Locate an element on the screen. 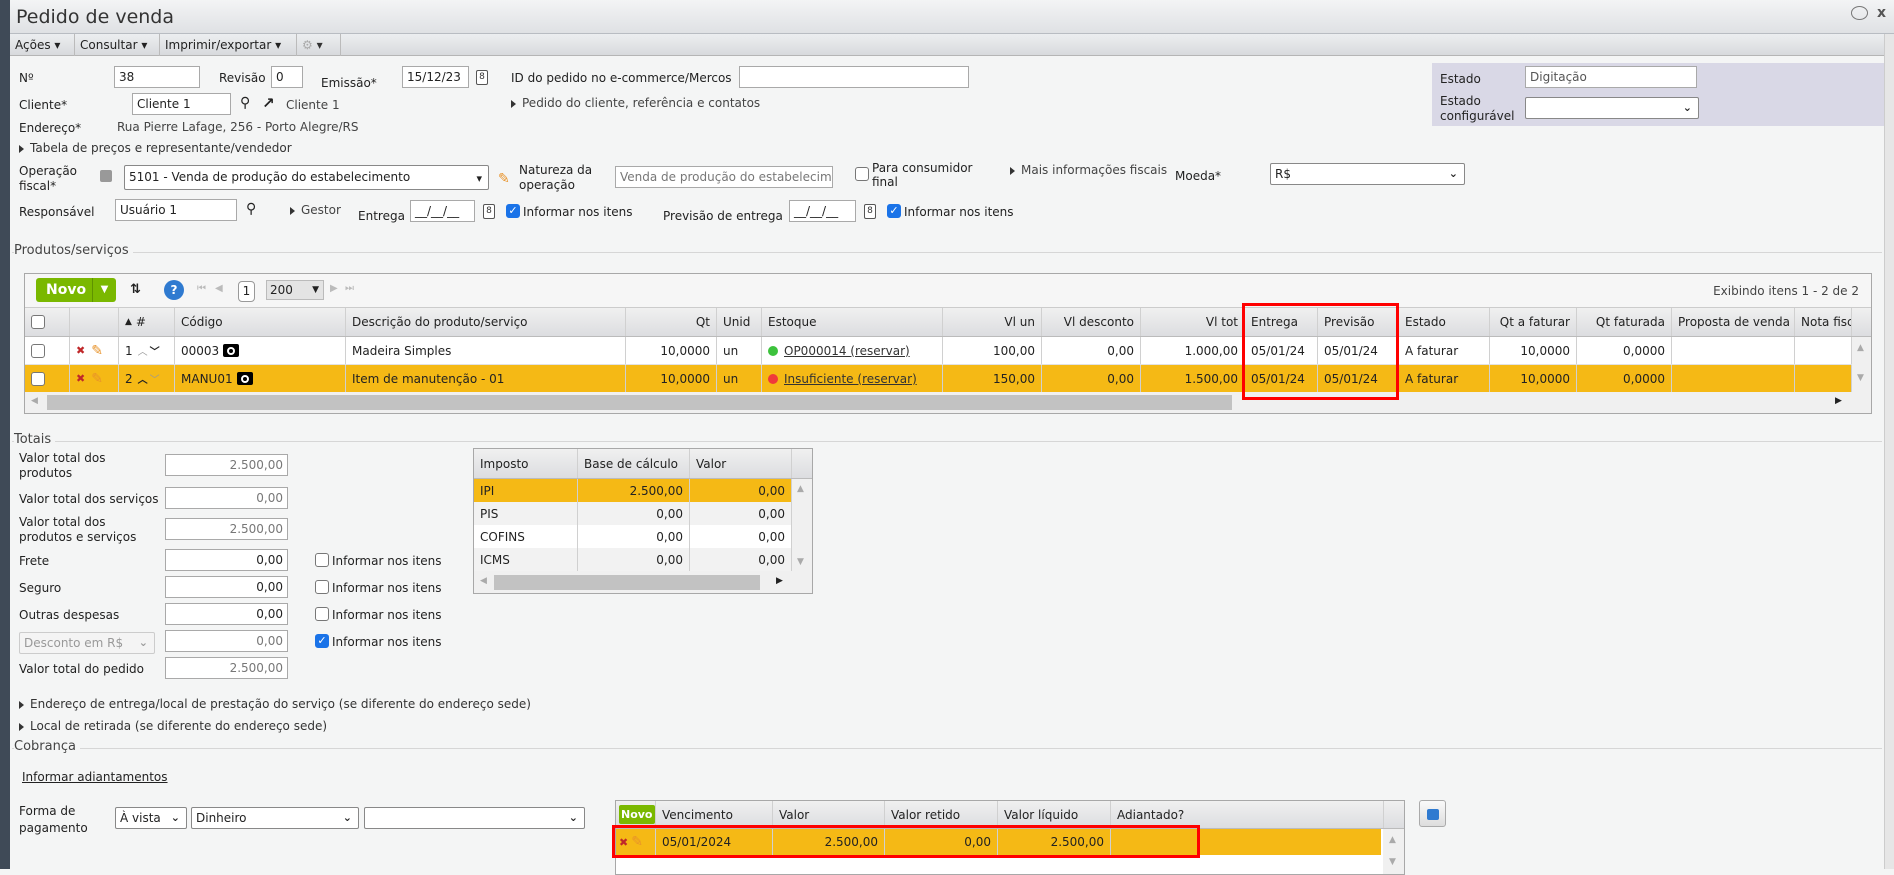 The width and height of the screenshot is (1894, 875). column-header: Estoque is located at coordinates (852, 322).